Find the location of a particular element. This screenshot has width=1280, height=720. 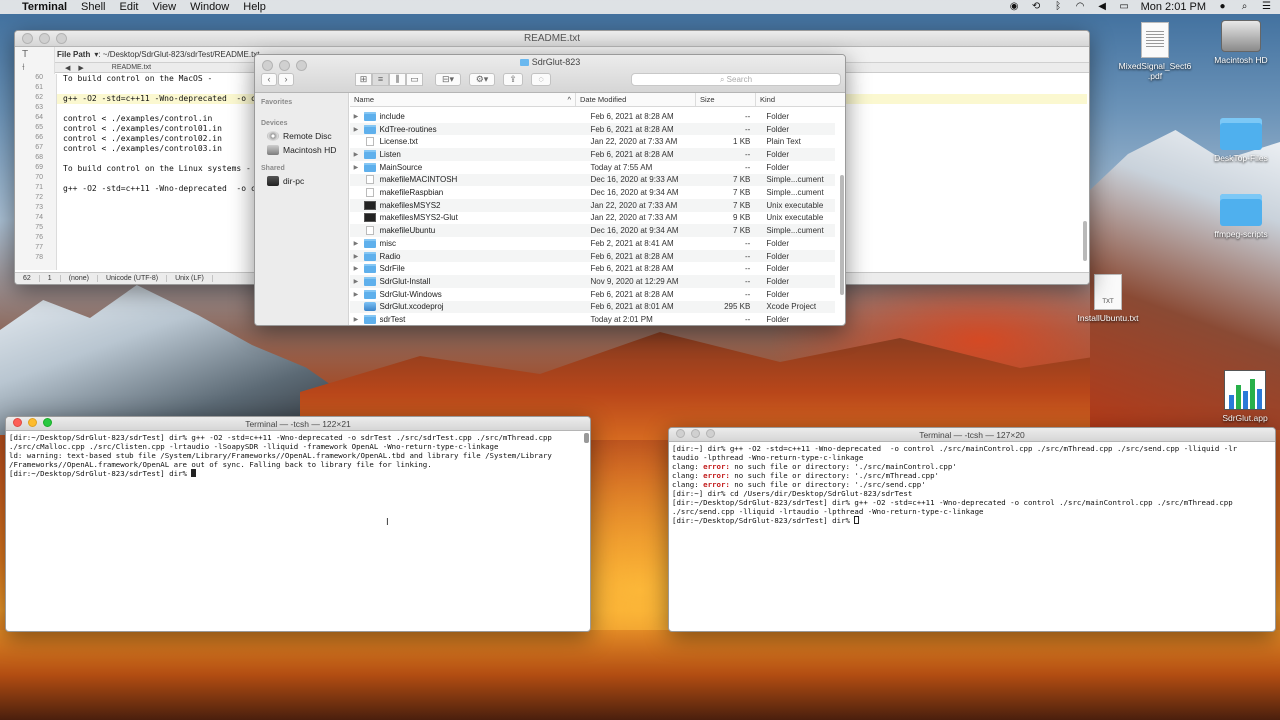

menu-window: Window is located at coordinates (209, 7).